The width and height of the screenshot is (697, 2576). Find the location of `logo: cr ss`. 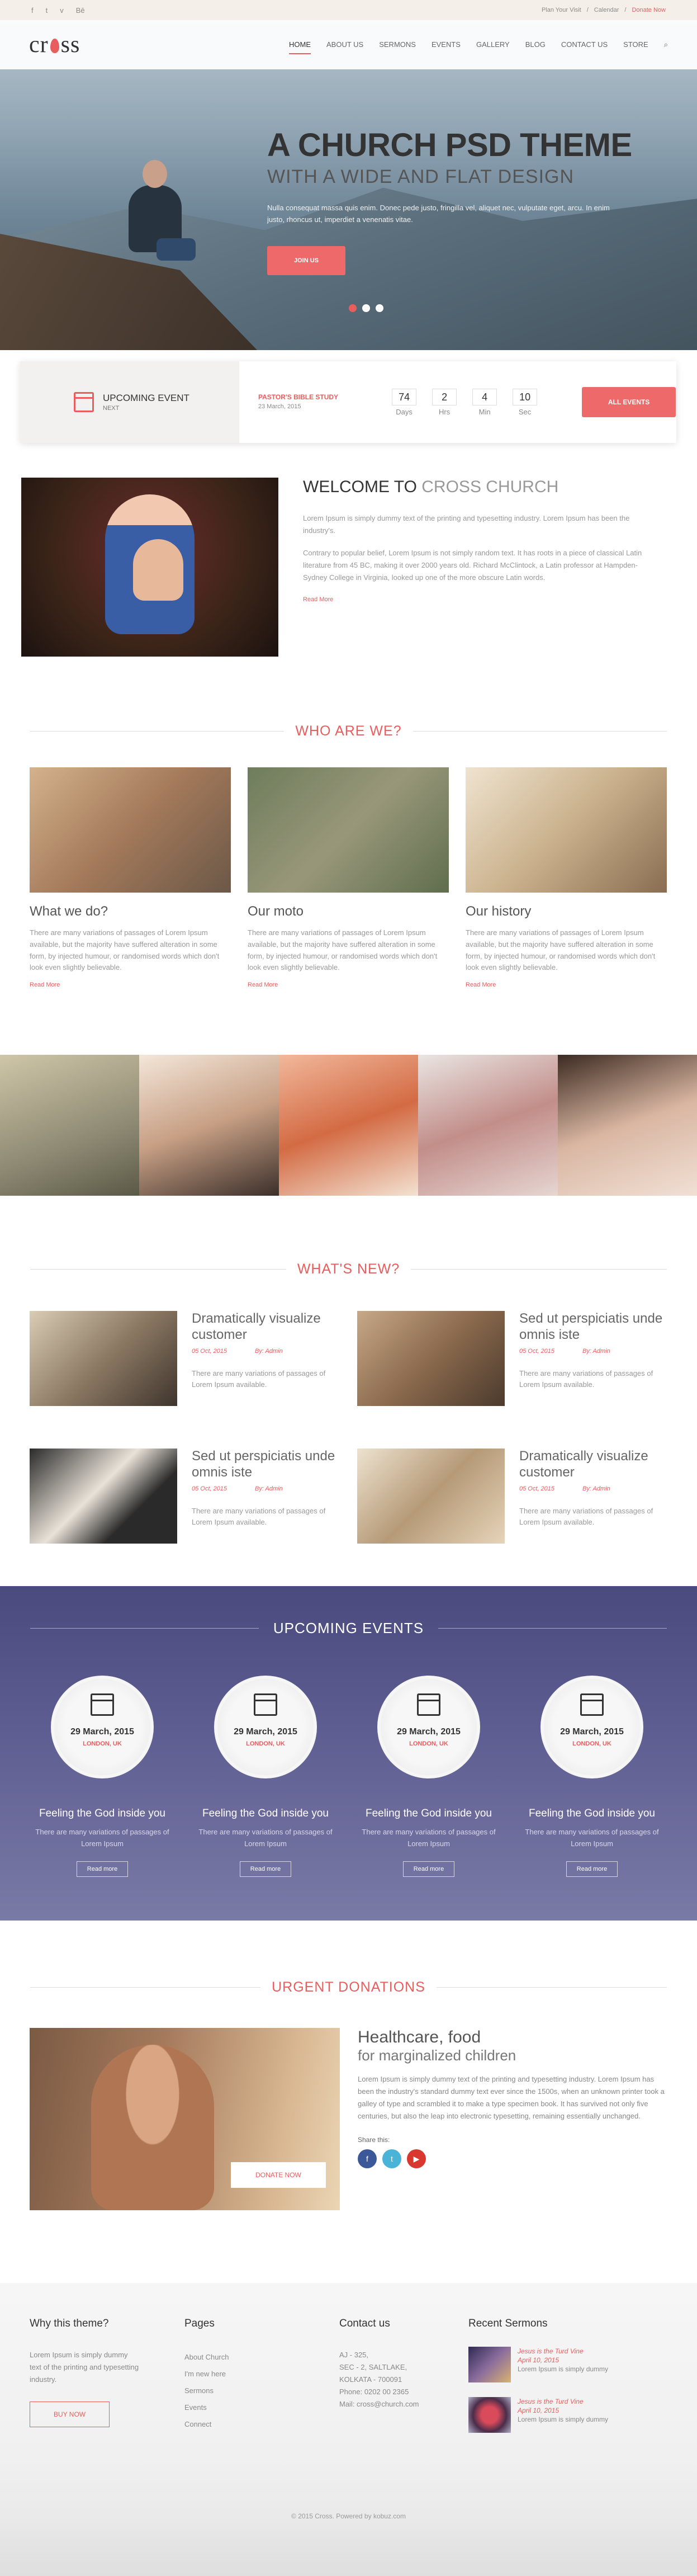

logo: cr ss is located at coordinates (54, 44).